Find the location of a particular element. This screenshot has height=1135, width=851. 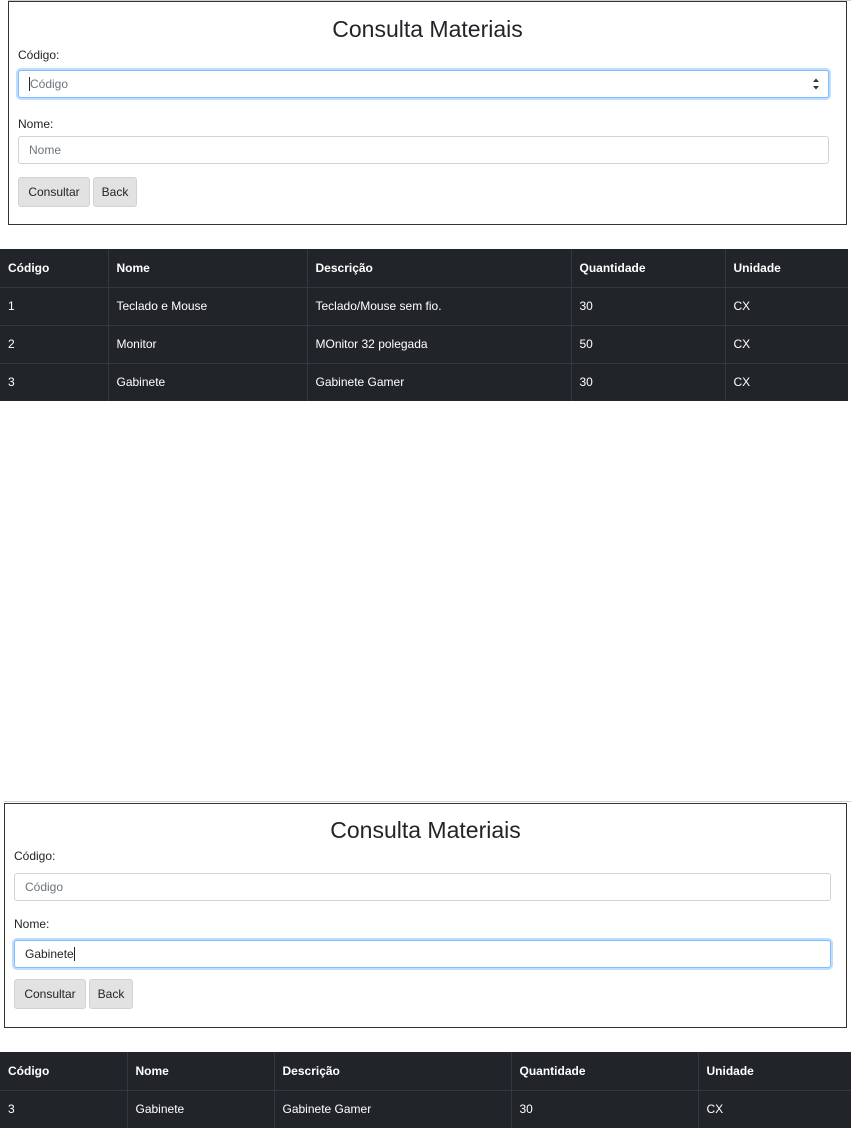

nome-placeholder: Nome is located at coordinates (45, 150).